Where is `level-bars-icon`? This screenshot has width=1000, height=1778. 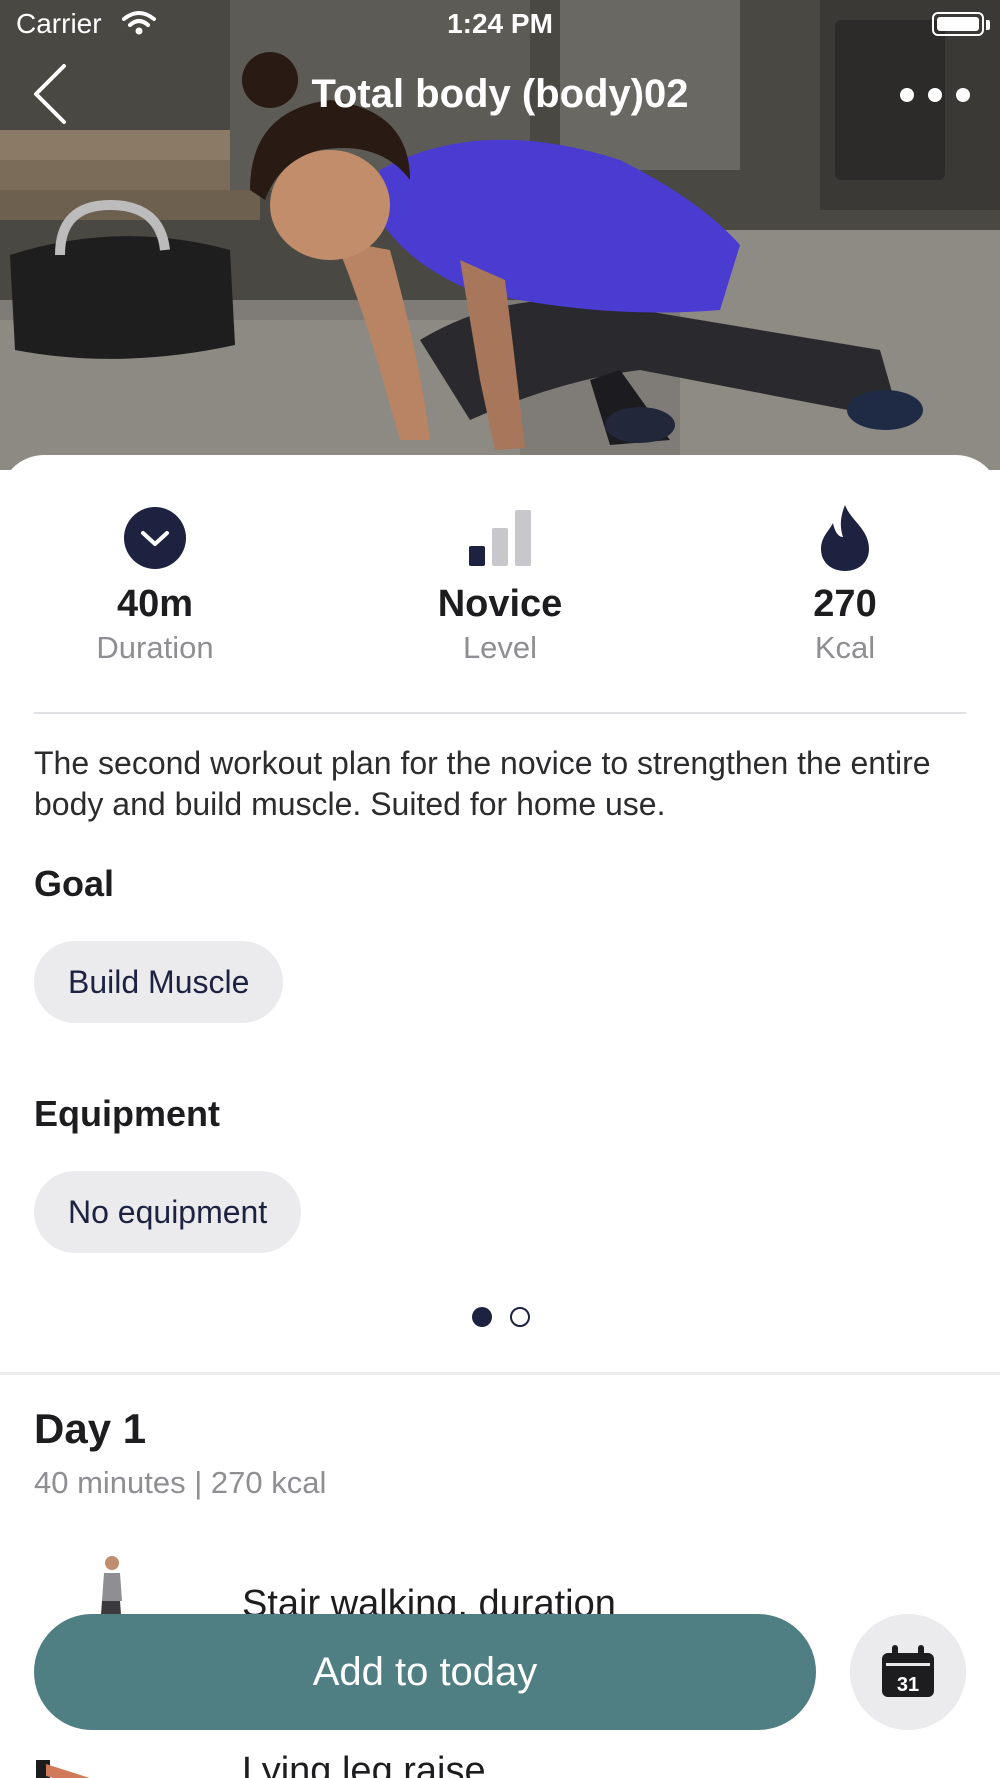 level-bars-icon is located at coordinates (500, 538).